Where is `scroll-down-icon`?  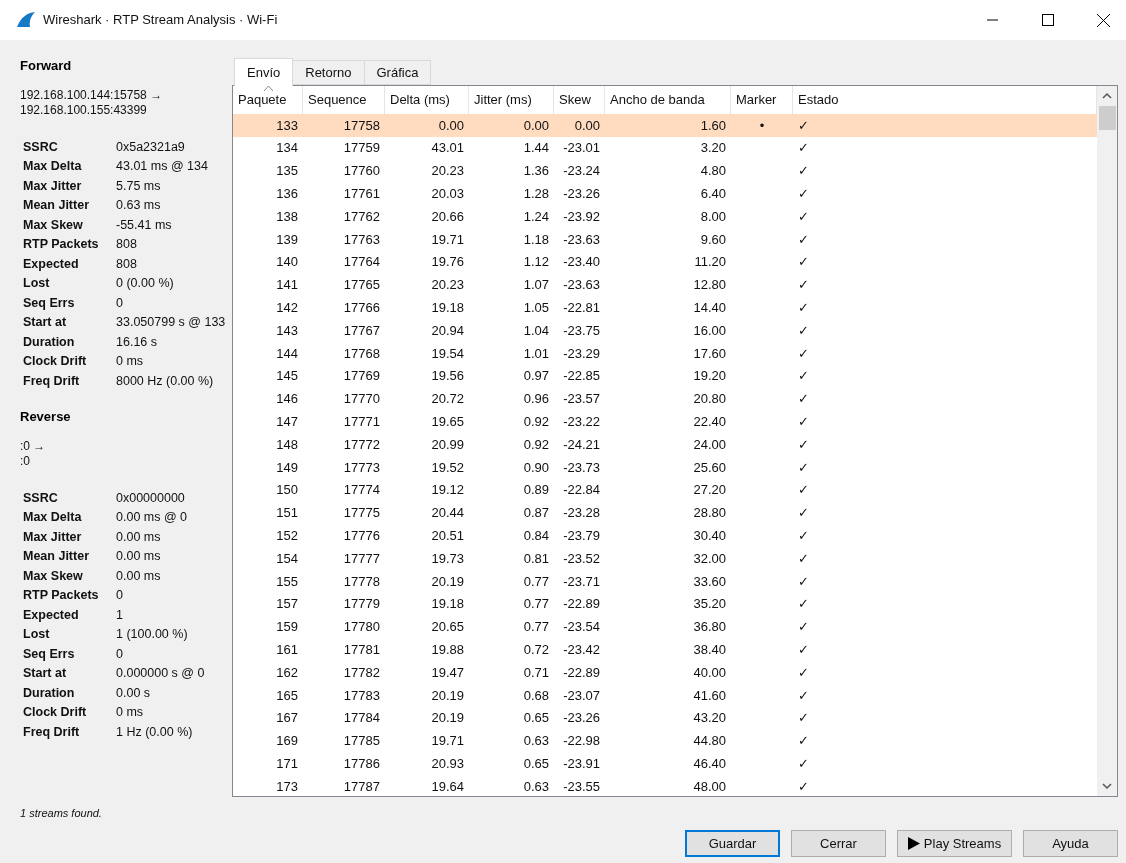
scroll-down-icon is located at coordinates (1107, 786).